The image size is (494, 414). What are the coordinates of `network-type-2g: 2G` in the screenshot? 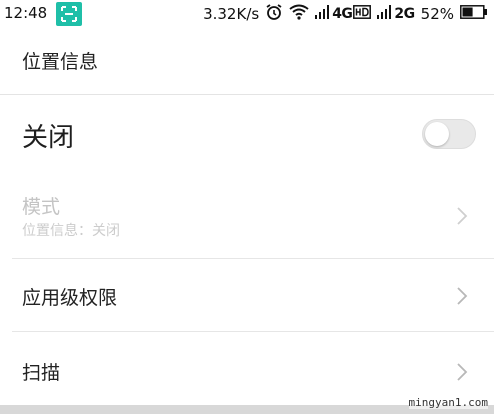 It's located at (404, 14).